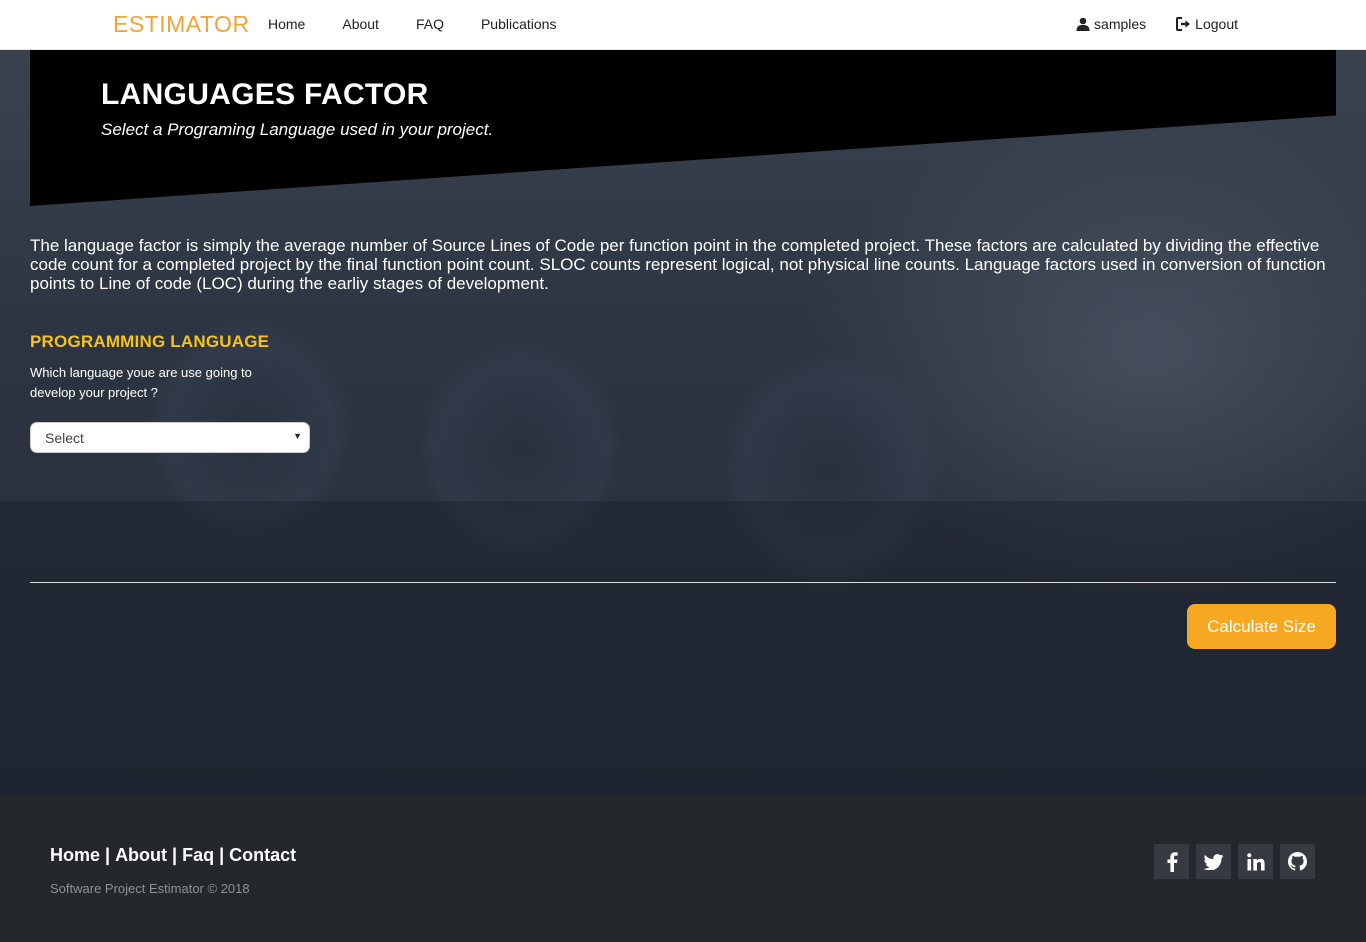 Image resolution: width=1366 pixels, height=942 pixels. Describe the element at coordinates (1234, 861) in the screenshot. I see `social-links` at that location.